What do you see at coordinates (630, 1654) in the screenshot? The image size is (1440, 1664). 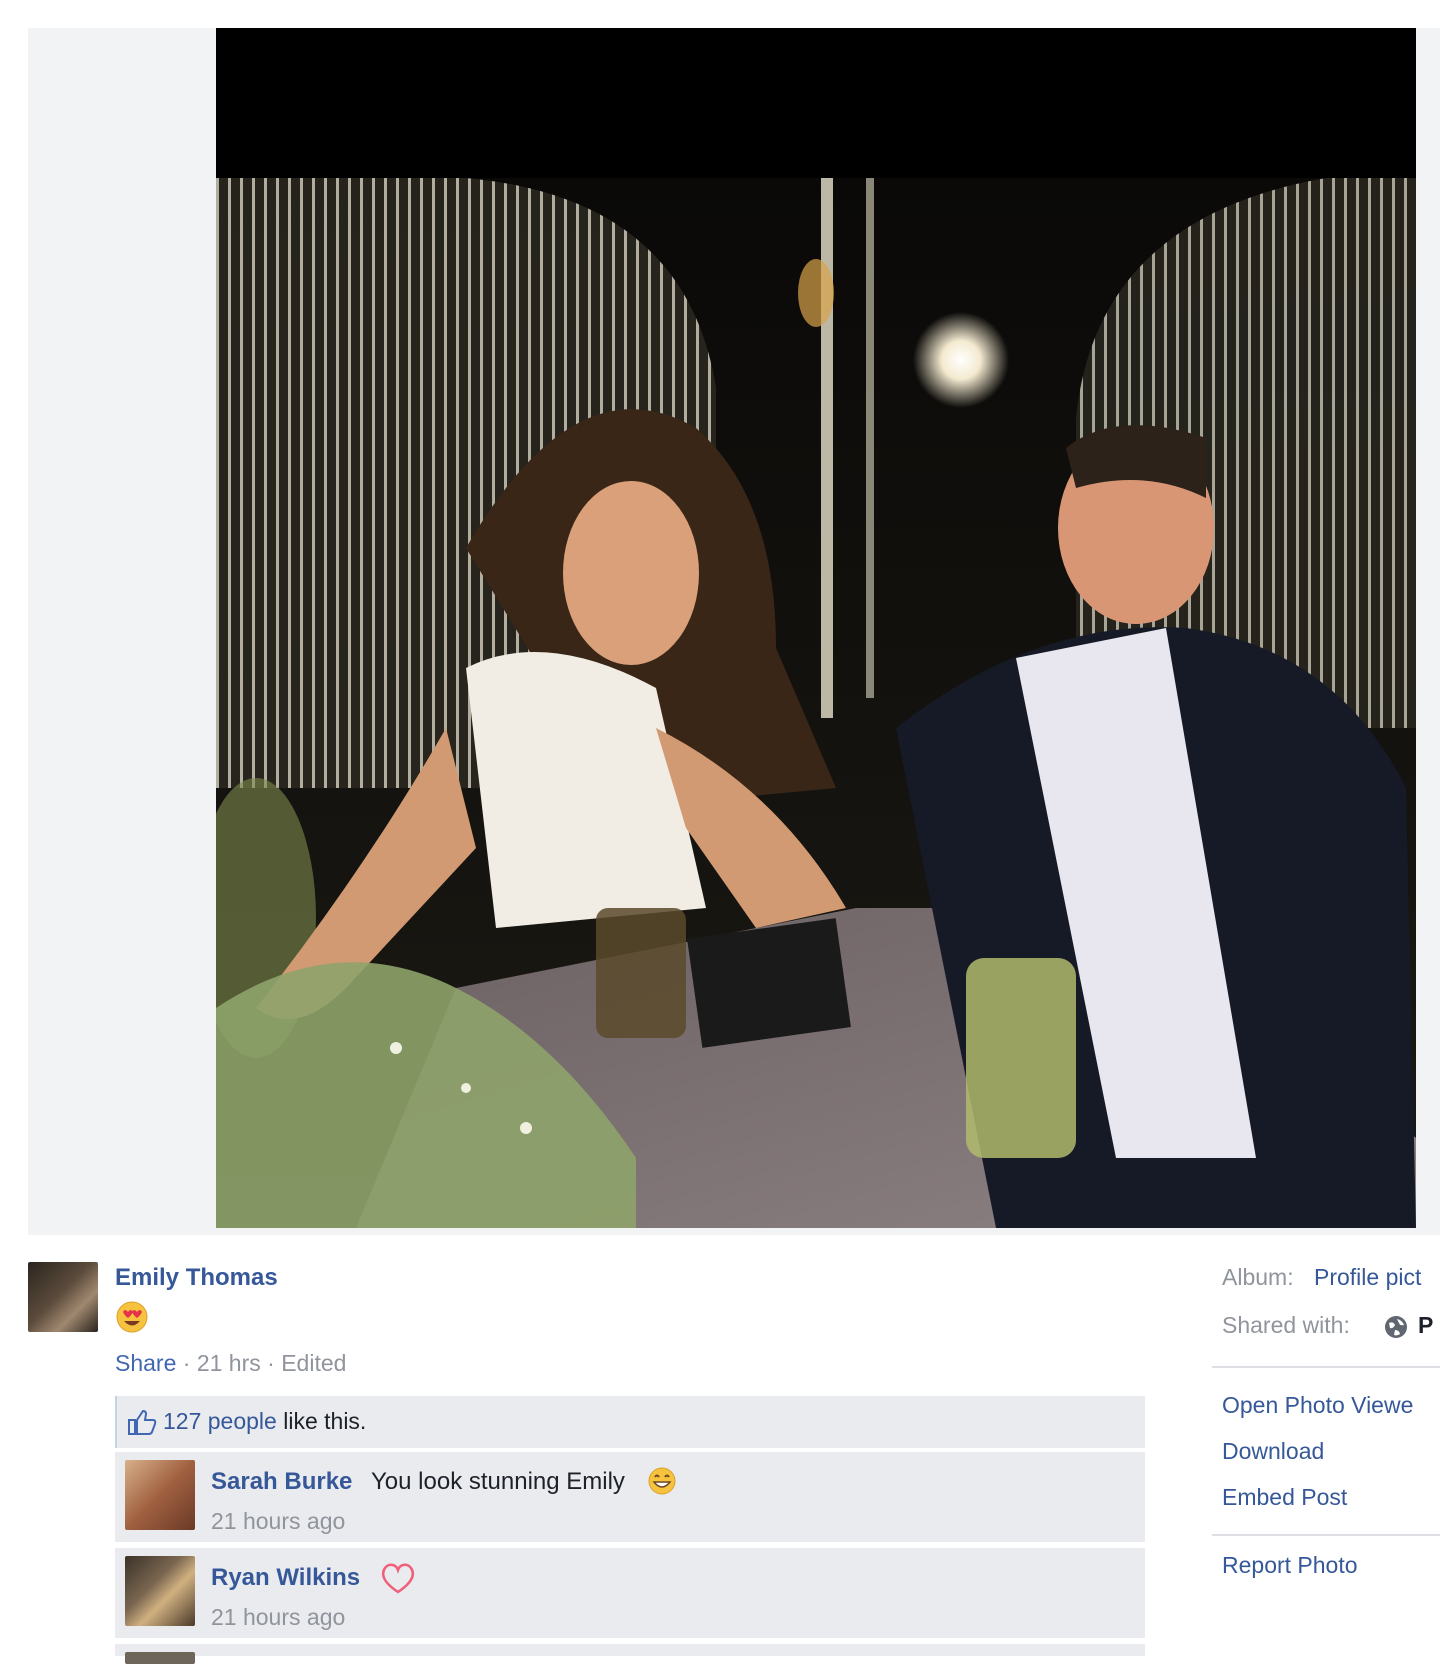 I see `comment-item-partial` at bounding box center [630, 1654].